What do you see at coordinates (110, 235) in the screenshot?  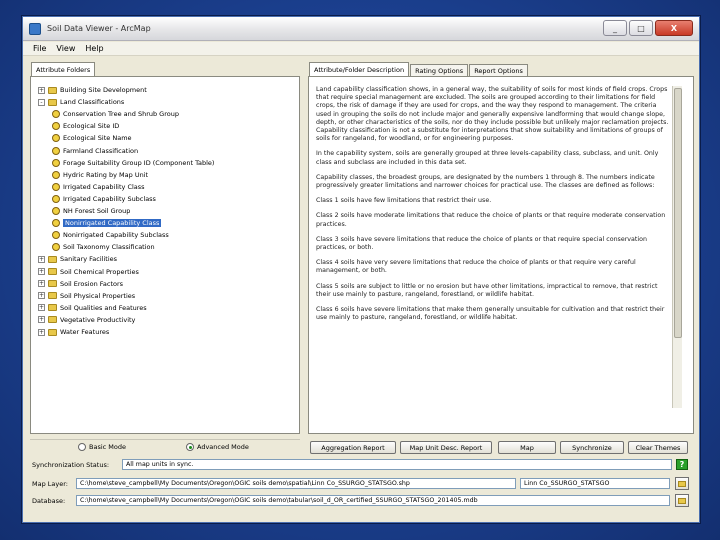 I see `tree-item-row: Nonirrigated Capability Subclass` at bounding box center [110, 235].